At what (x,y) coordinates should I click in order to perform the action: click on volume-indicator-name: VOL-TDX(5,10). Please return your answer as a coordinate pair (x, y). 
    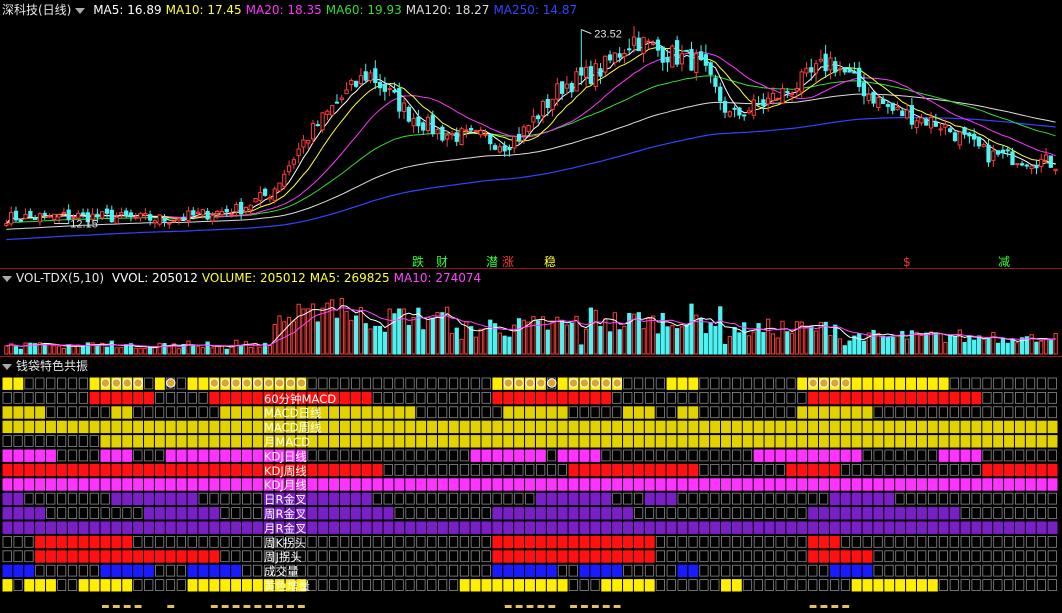
    Looking at the image, I should click on (60, 278).